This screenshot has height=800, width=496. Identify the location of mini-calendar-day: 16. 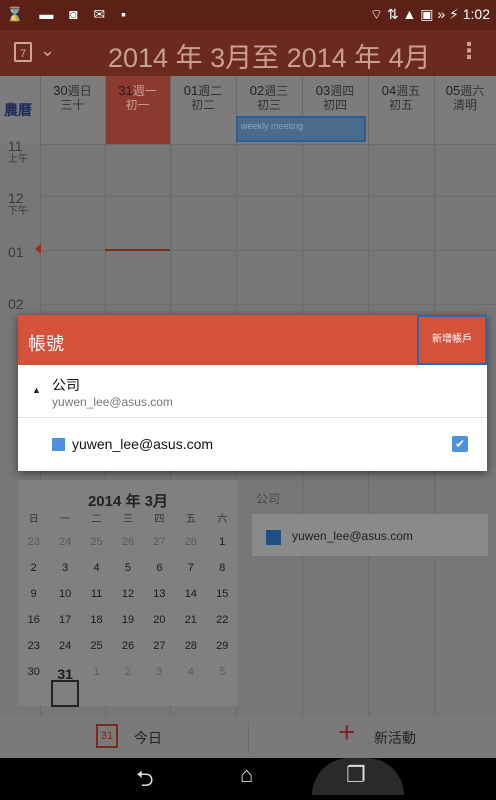
(33, 625).